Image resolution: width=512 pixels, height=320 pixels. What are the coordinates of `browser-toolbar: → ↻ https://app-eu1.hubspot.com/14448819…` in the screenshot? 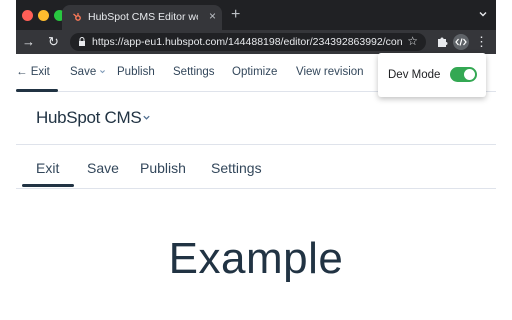 It's located at (256, 42).